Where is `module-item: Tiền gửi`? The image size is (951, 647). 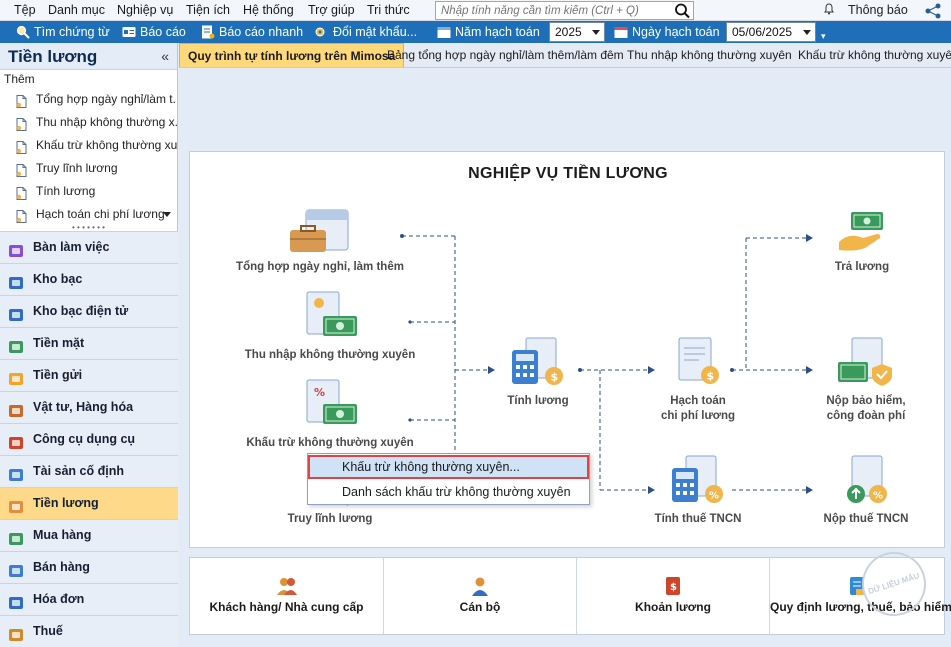
module-item: Tiền gửi is located at coordinates (89, 375).